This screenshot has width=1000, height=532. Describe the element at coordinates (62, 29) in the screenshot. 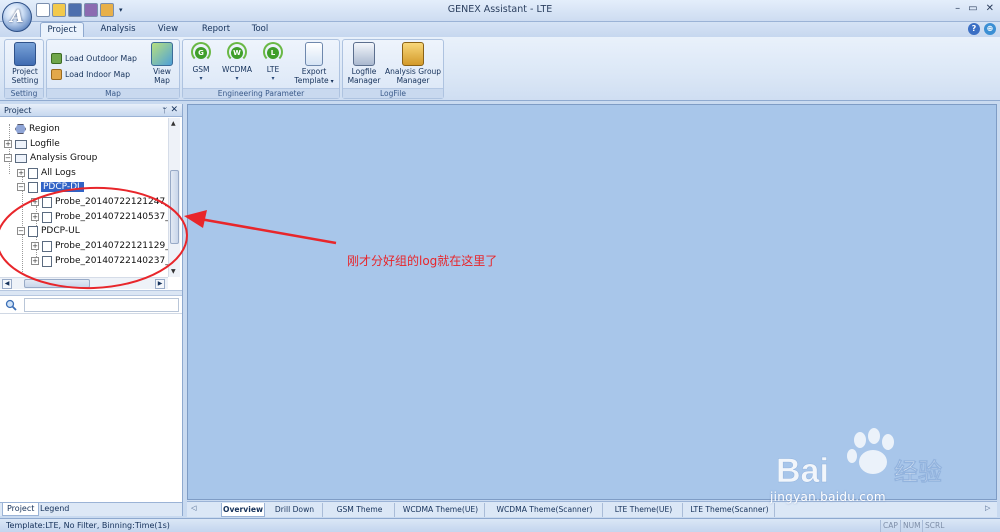

I see `tab-project: Project` at that location.